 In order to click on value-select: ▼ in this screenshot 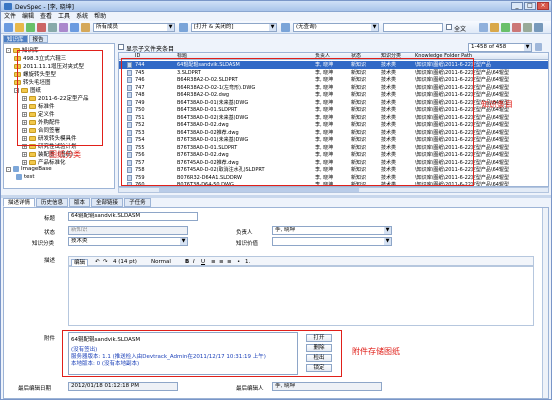, I will do `click(332, 241)`.